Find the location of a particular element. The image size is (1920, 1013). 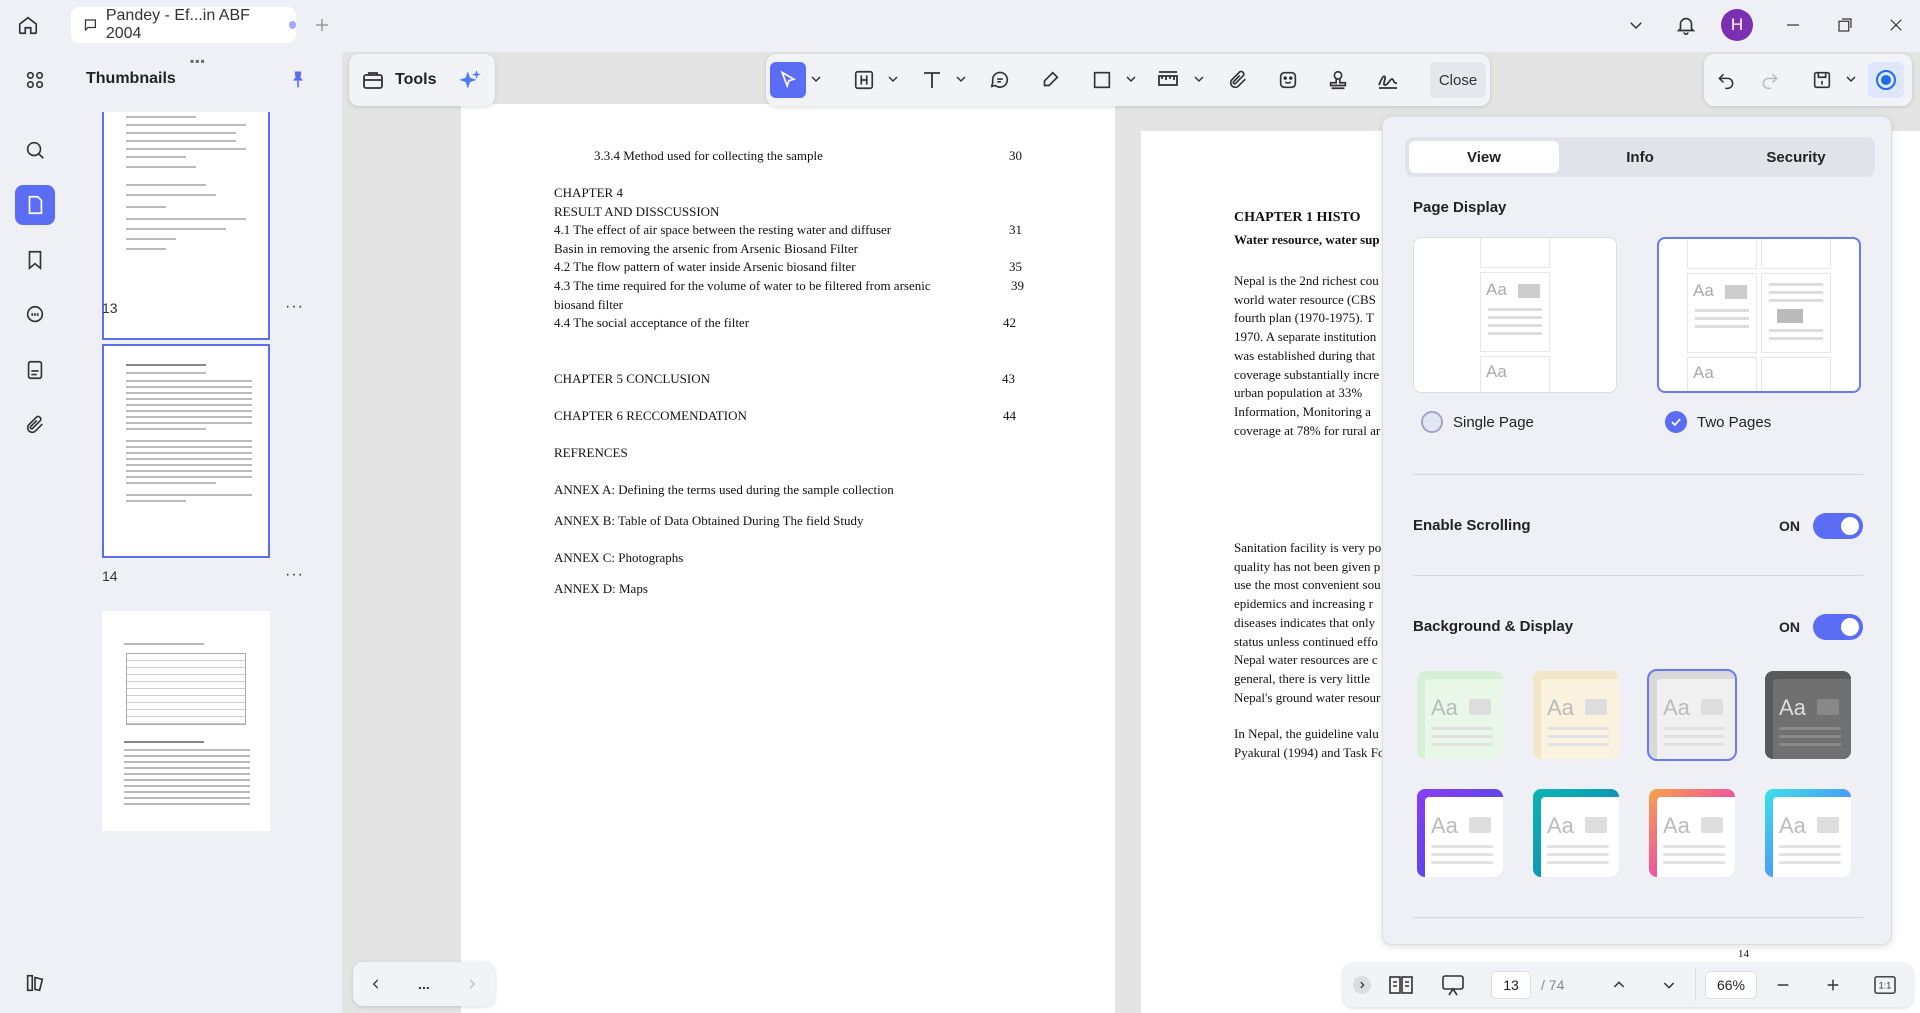

theme-teal: Aa is located at coordinates (1576, 833).